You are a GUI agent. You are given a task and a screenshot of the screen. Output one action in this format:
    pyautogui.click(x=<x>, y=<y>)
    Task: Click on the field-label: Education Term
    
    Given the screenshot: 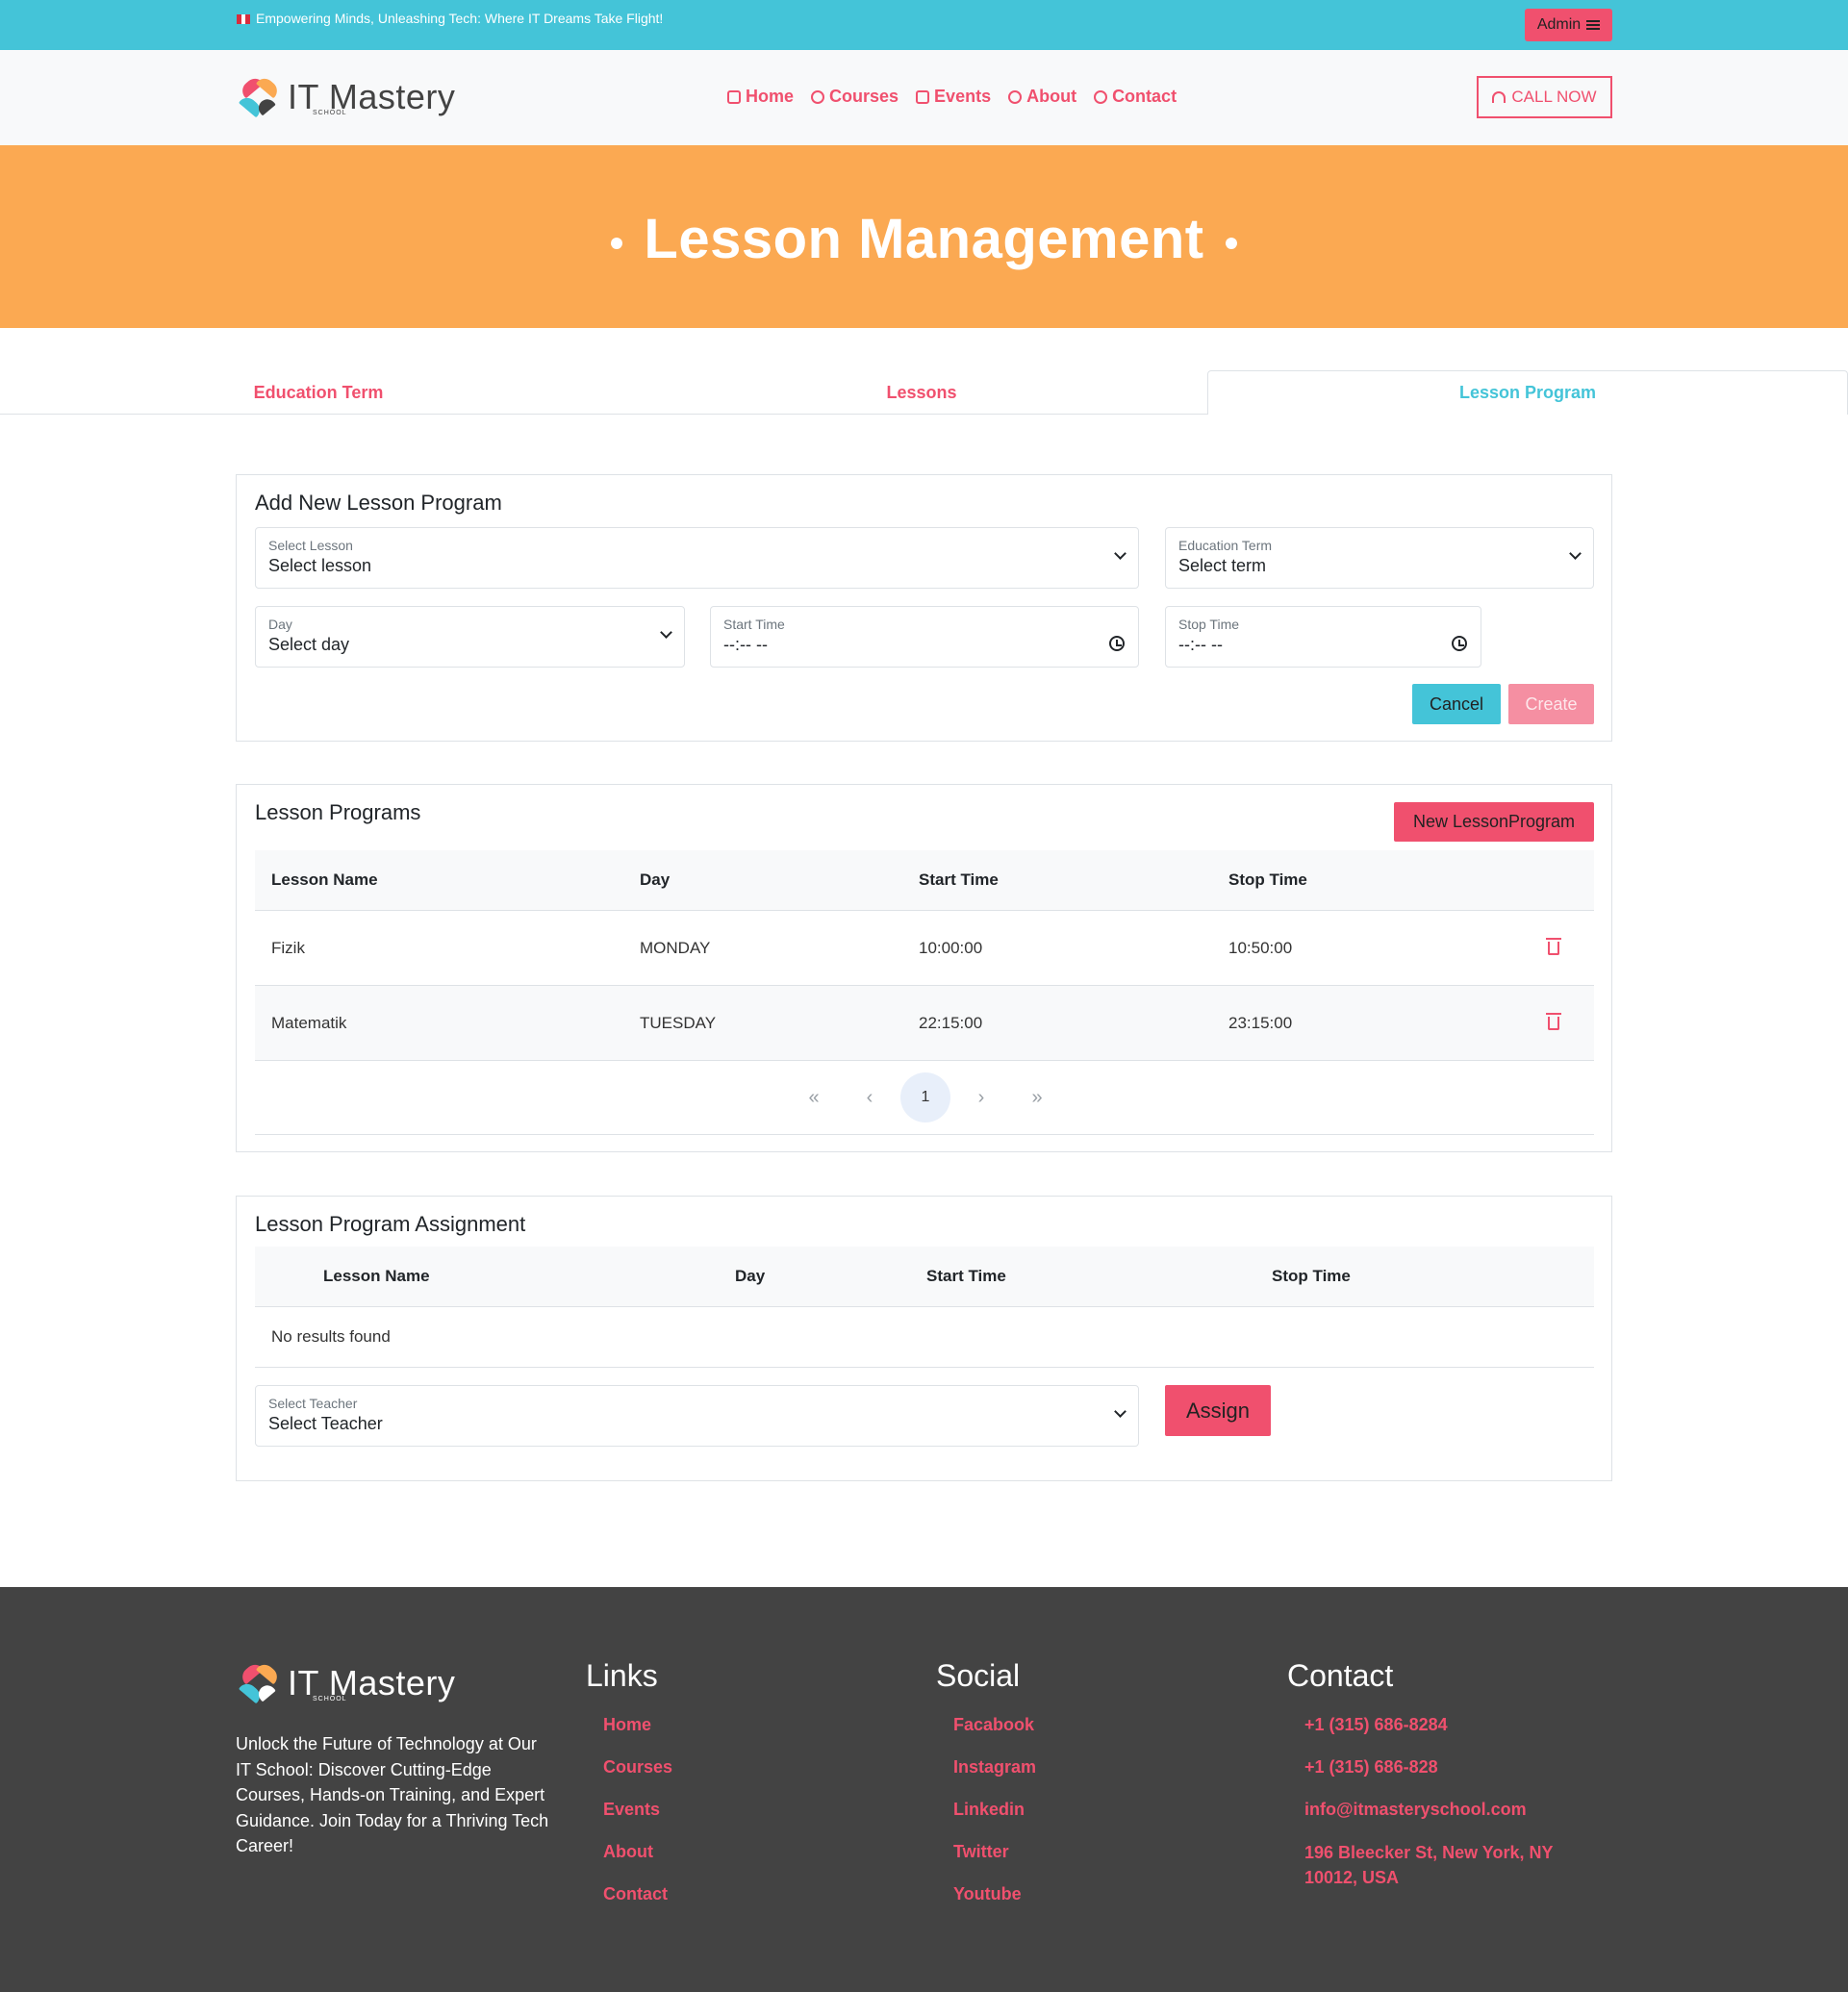 What is the action you would take?
    pyautogui.click(x=1225, y=545)
    